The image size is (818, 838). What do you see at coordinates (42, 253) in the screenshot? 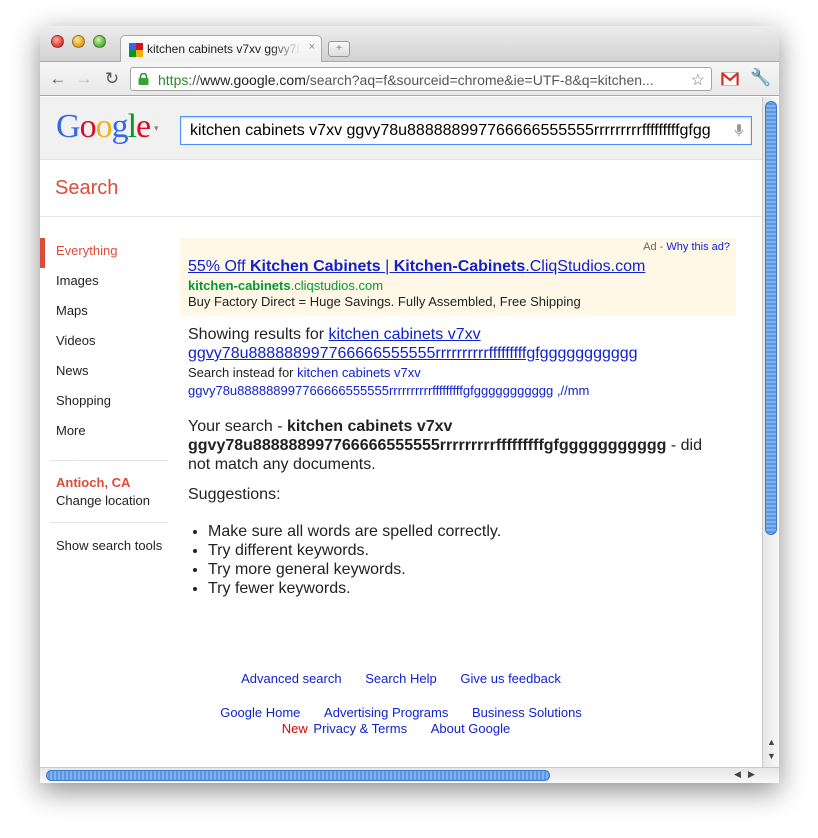
I see `nav-active-indicator` at bounding box center [42, 253].